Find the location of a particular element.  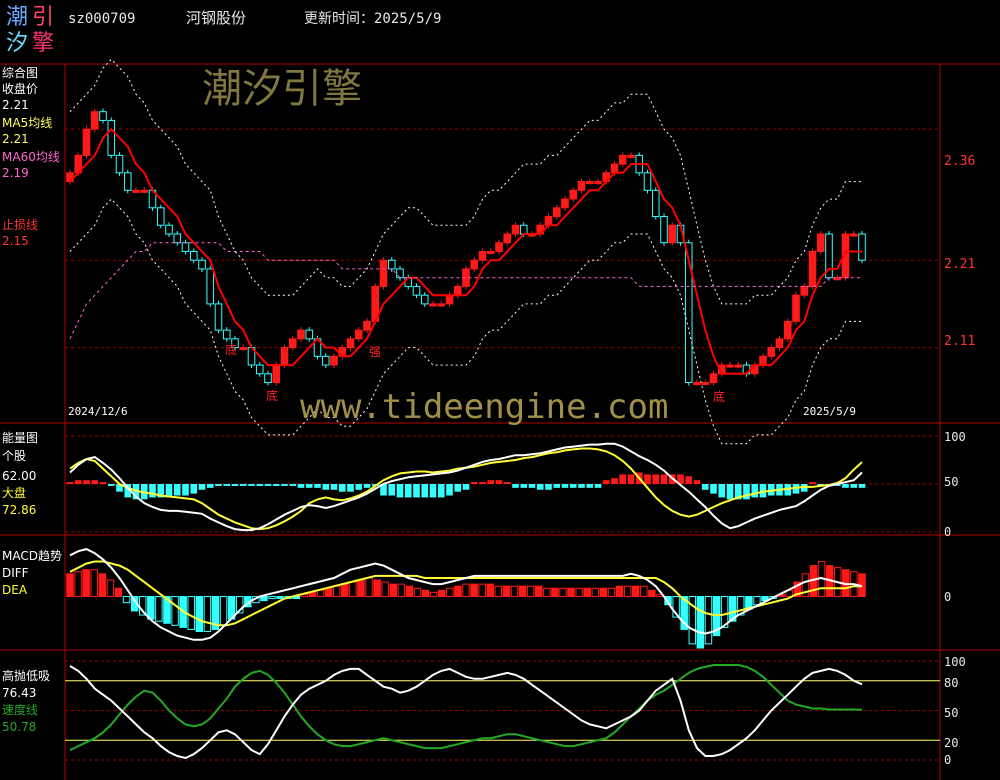

osc-tick: 80 is located at coordinates (951, 683).